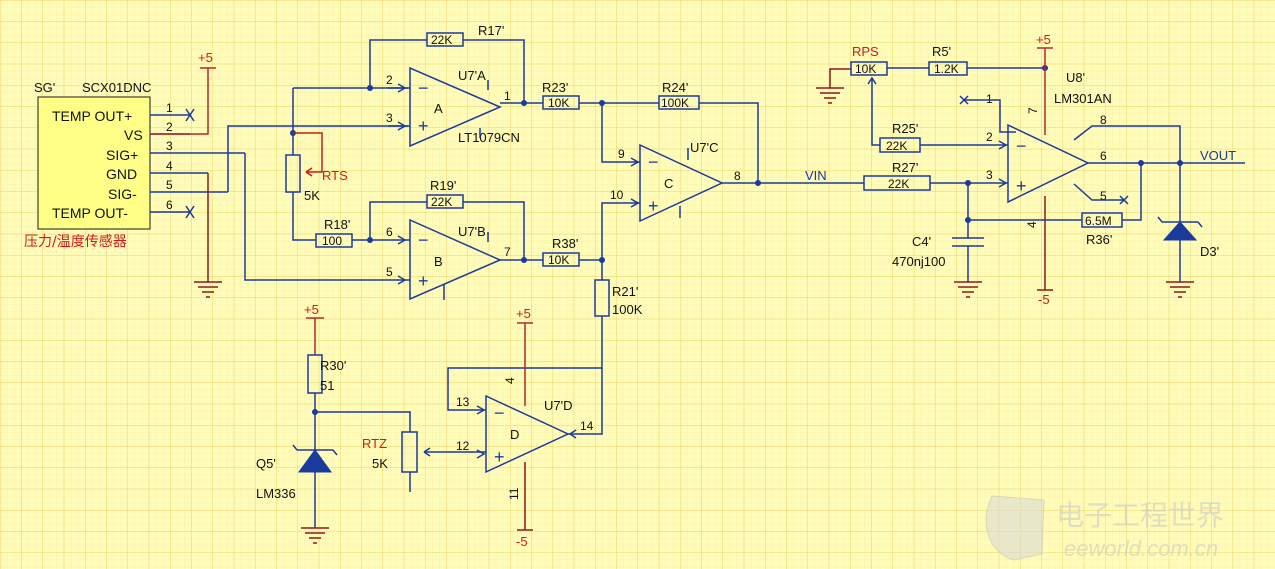  I want to click on r17-ref: R17', so click(491, 30).